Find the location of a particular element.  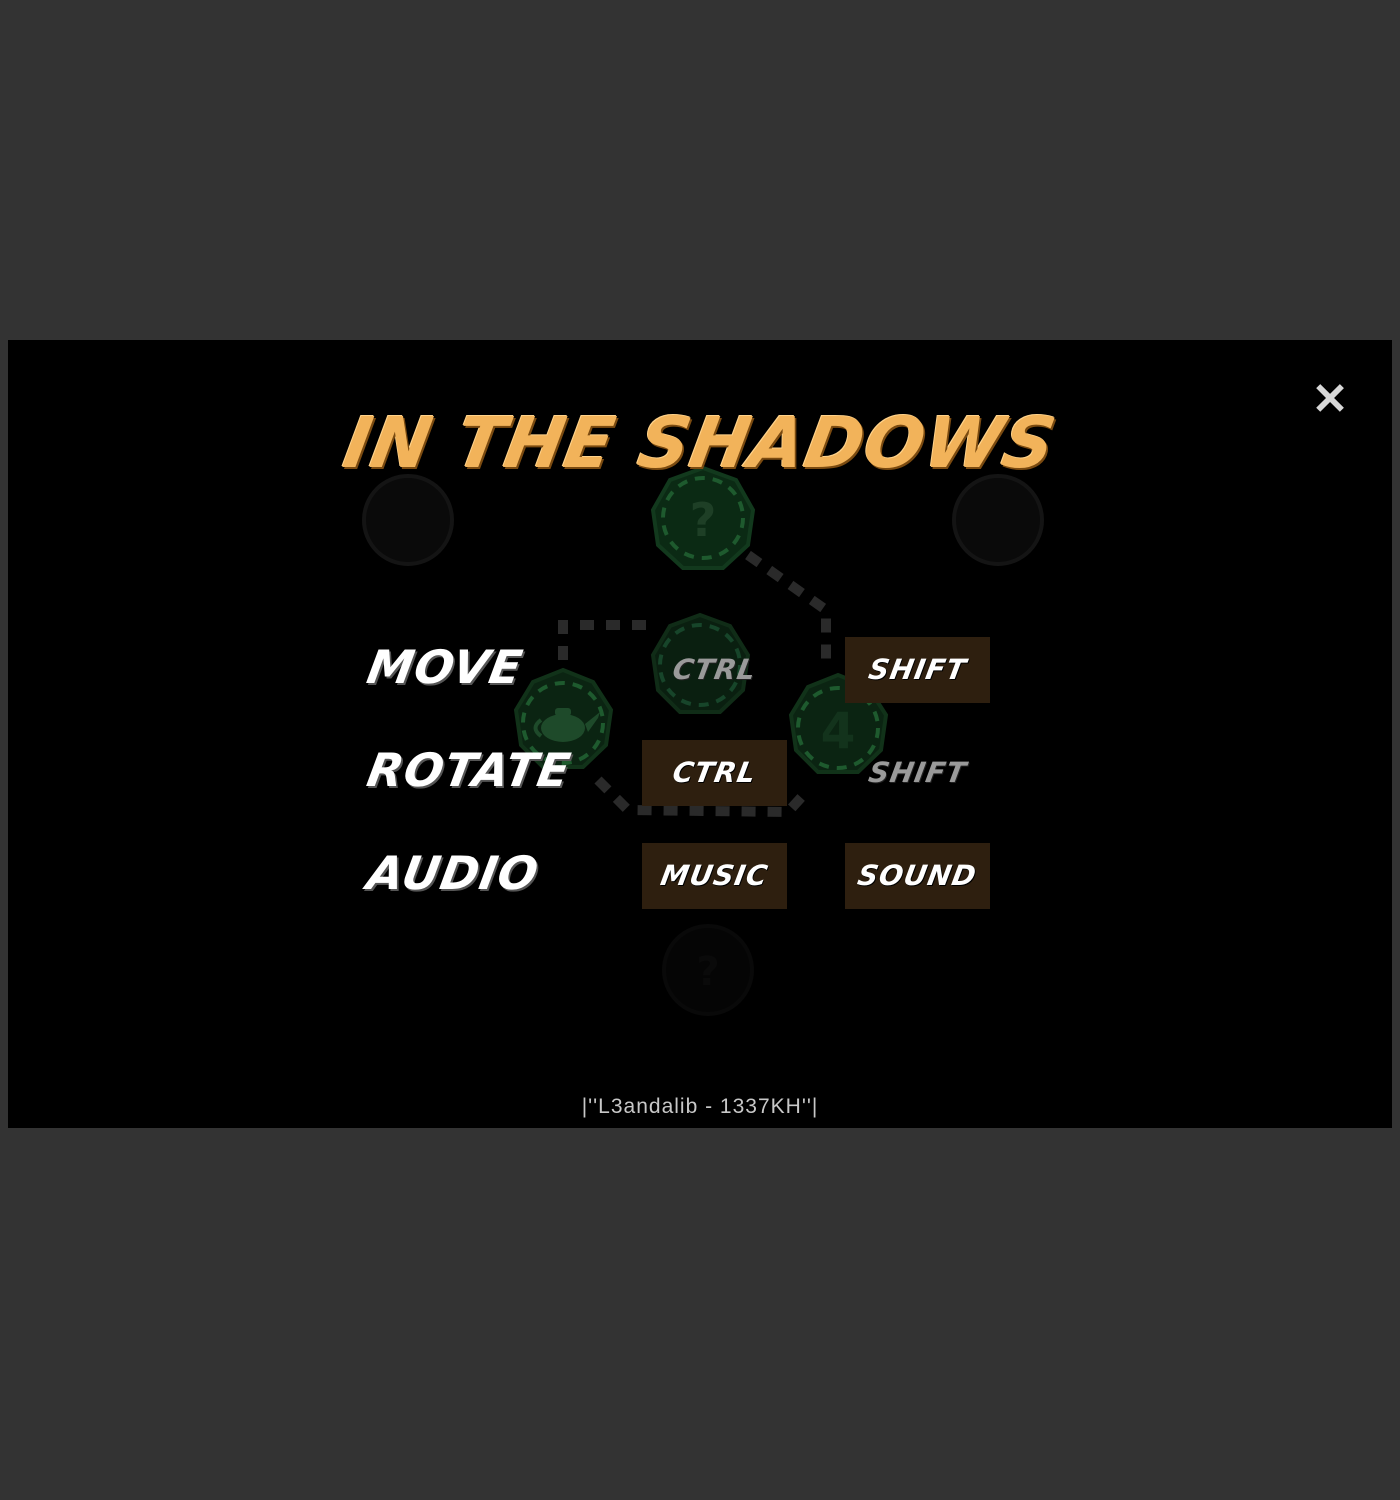

move-ctrl-button: CTRL is located at coordinates (714, 670).